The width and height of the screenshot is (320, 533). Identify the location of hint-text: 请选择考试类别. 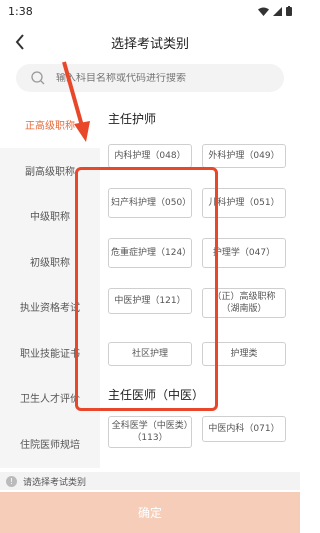
(55, 482).